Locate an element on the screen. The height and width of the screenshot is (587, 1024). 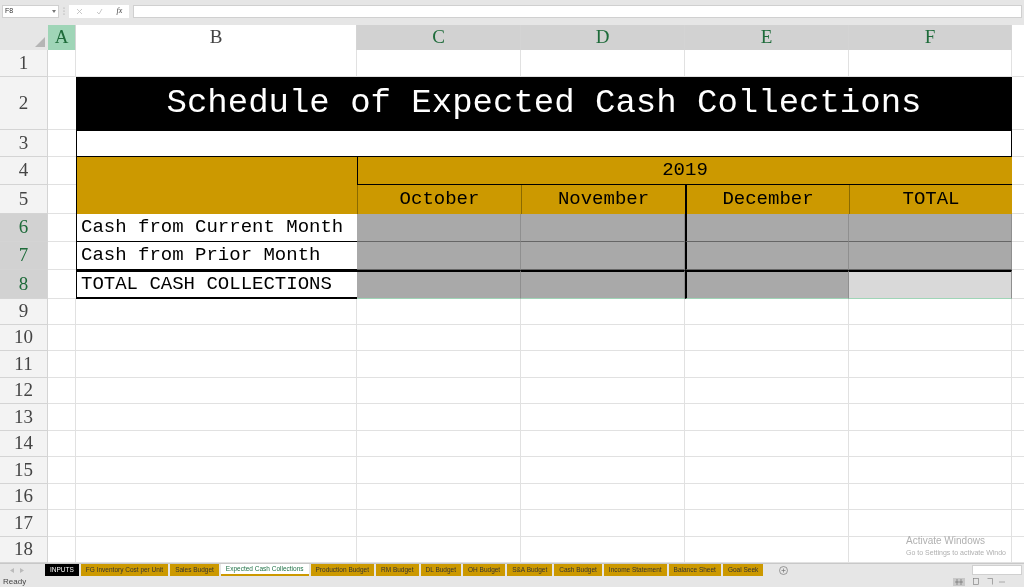
row-header: 17 is located at coordinates (24, 523).